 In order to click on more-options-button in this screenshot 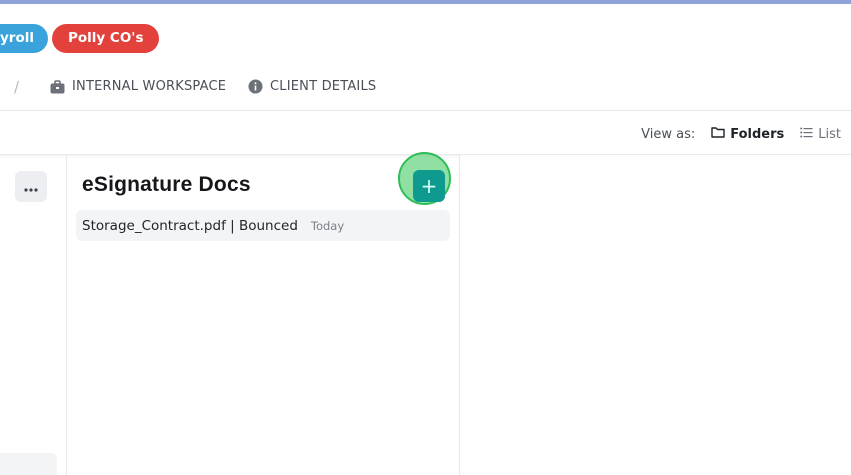, I will do `click(31, 186)`.